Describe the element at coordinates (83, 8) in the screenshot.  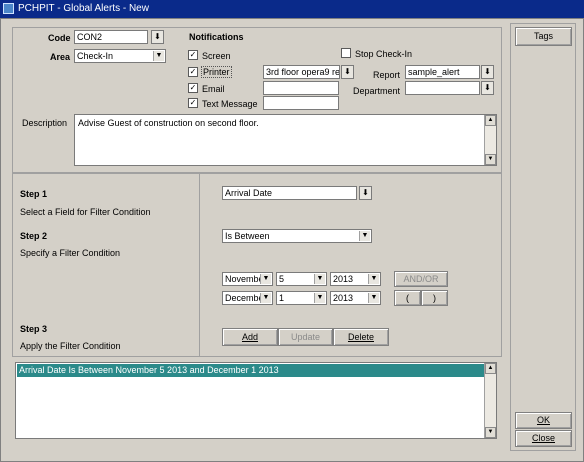
I see `window-title: PCHPIT - Global Alerts - New` at that location.